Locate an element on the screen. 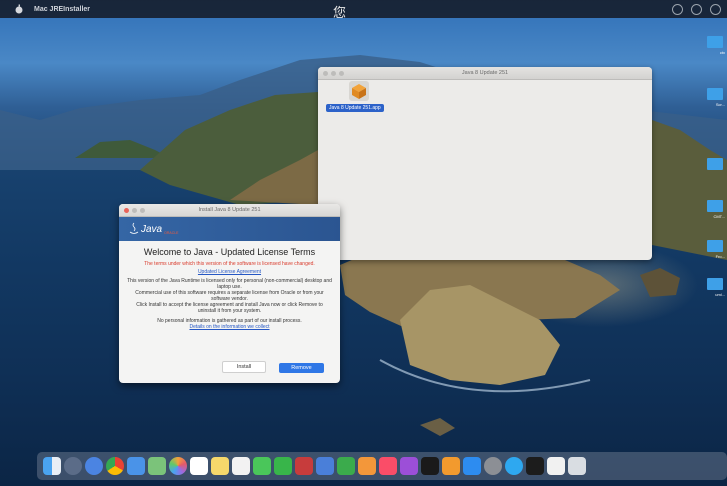 The image size is (727, 486). numbers-icon is located at coordinates (346, 466).